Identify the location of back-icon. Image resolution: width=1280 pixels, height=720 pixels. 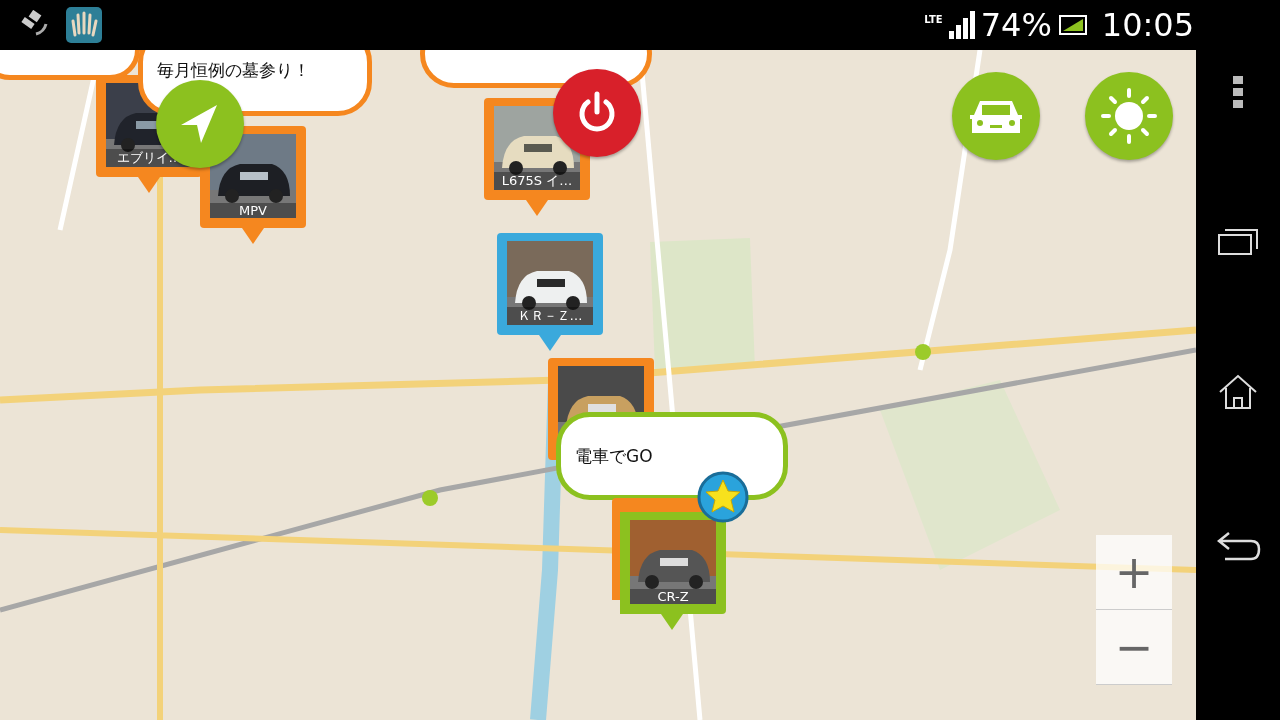
(1238, 545).